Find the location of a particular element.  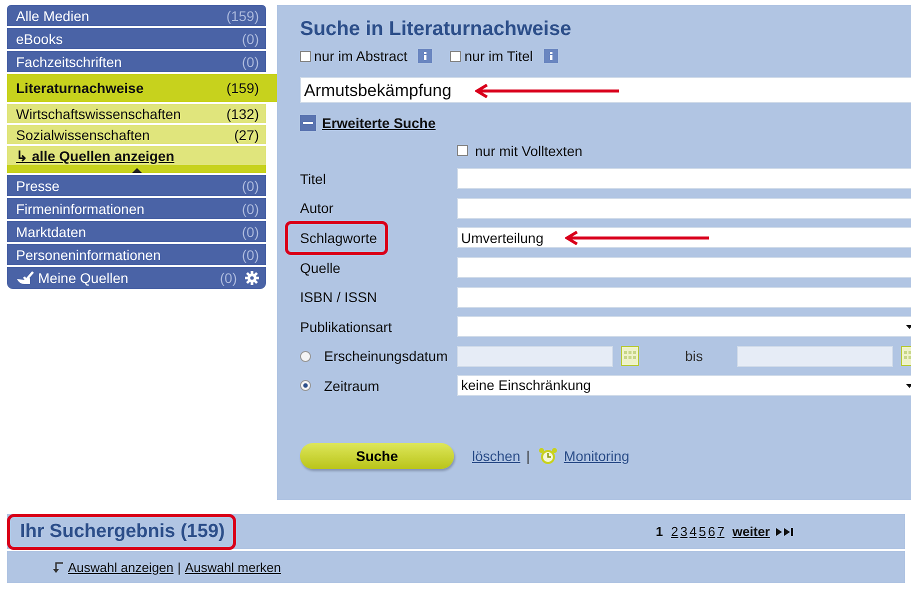

advanced-search-link: Erweiterte Suche is located at coordinates (379, 123).